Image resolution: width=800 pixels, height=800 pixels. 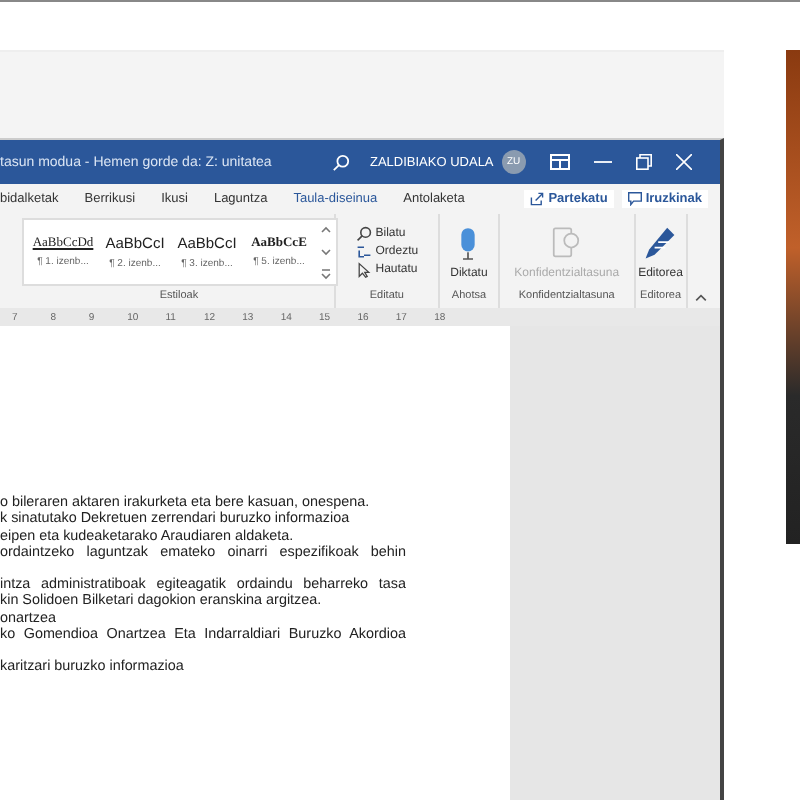 What do you see at coordinates (683, 162) in the screenshot?
I see `close-icon` at bounding box center [683, 162].